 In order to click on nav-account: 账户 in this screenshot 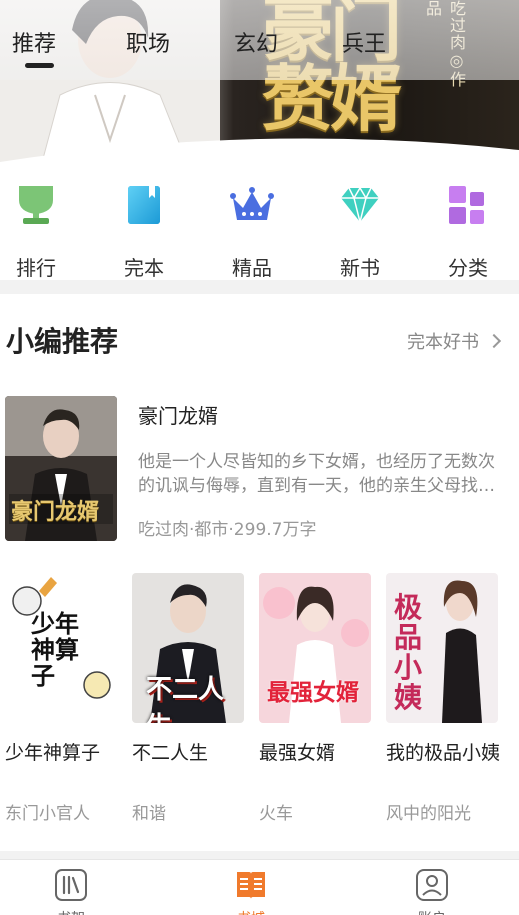, I will do `click(432, 891)`.